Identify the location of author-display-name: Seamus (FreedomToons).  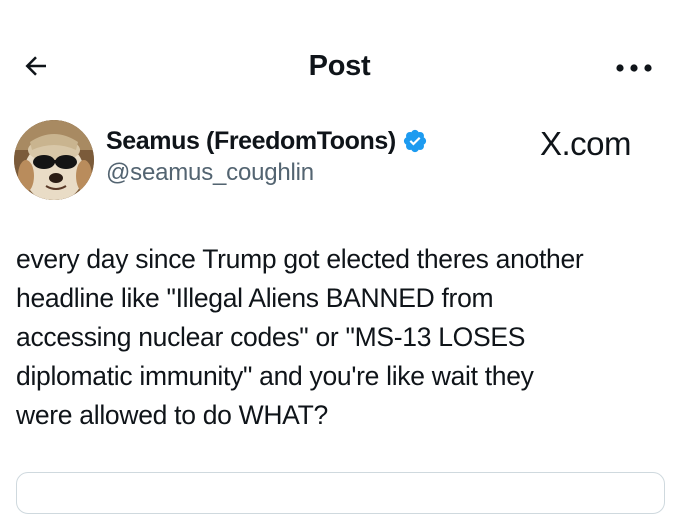
(251, 141).